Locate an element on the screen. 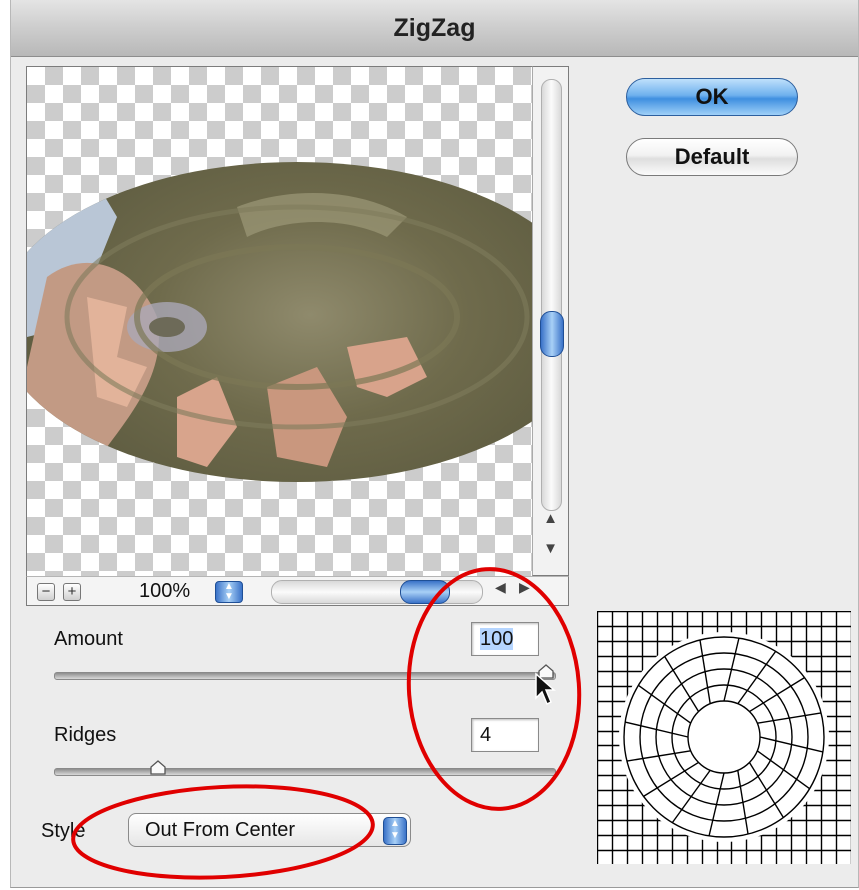  amount-label: Amount is located at coordinates (88, 639).